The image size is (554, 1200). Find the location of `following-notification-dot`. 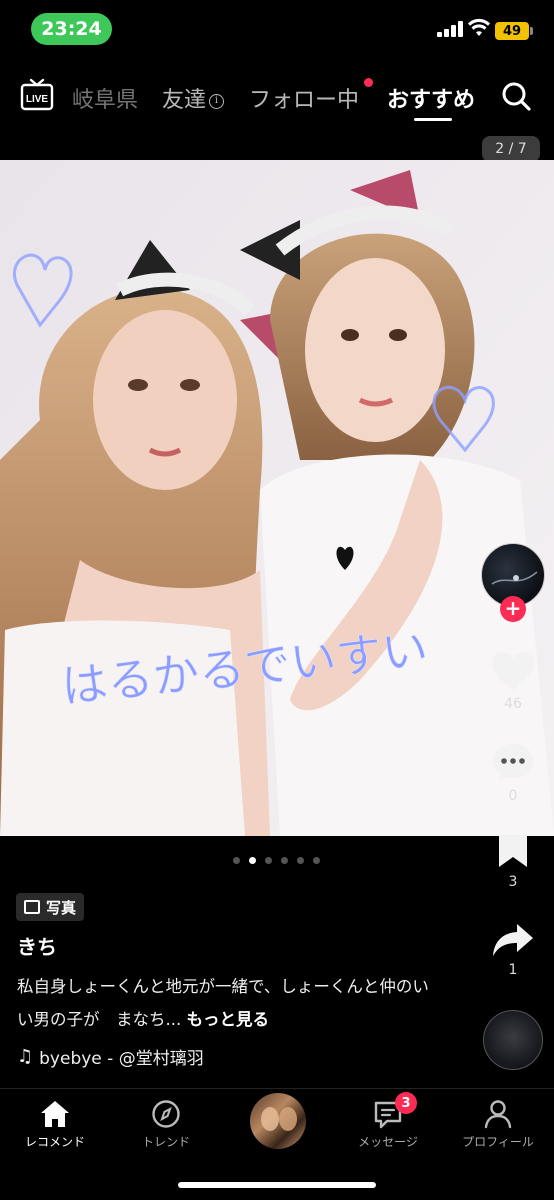

following-notification-dot is located at coordinates (368, 82).